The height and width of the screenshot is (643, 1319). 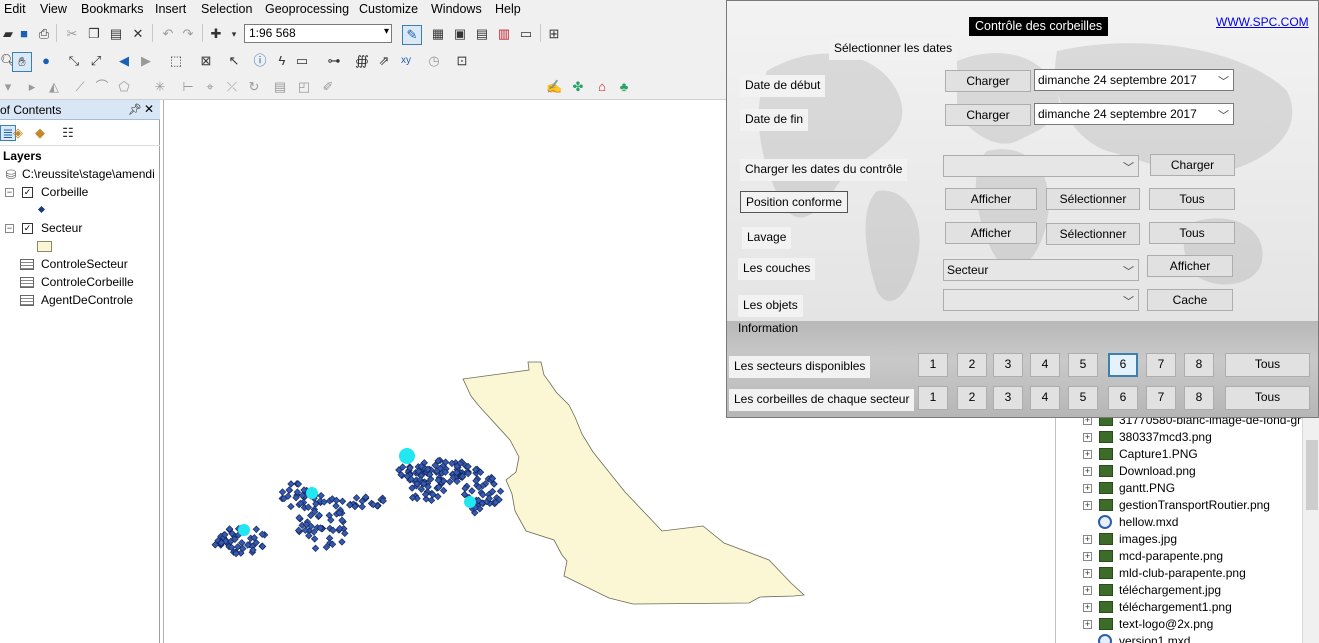 What do you see at coordinates (260, 61) in the screenshot?
I see `identify-icon: ⓘ` at bounding box center [260, 61].